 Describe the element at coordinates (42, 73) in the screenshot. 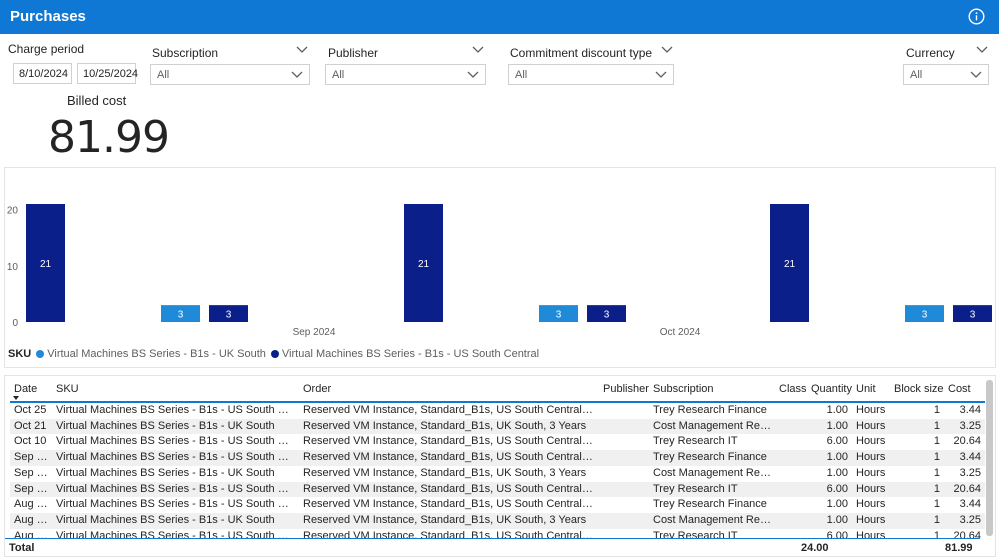

I see `start-date-input: 8/10/2024` at that location.